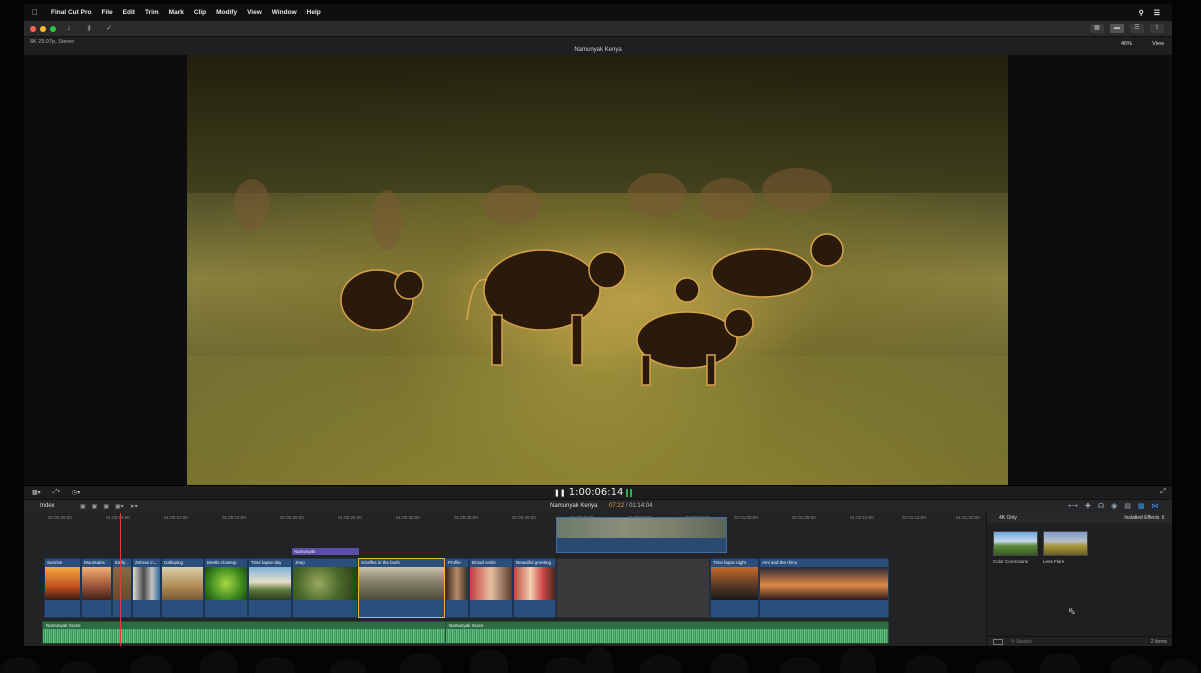 The image size is (1201, 673). I want to click on timeline-transport: ▩▾ ⤢▾ ◷▾ ❚❚ 1:00:06:14 ⤢, so click(598, 492).